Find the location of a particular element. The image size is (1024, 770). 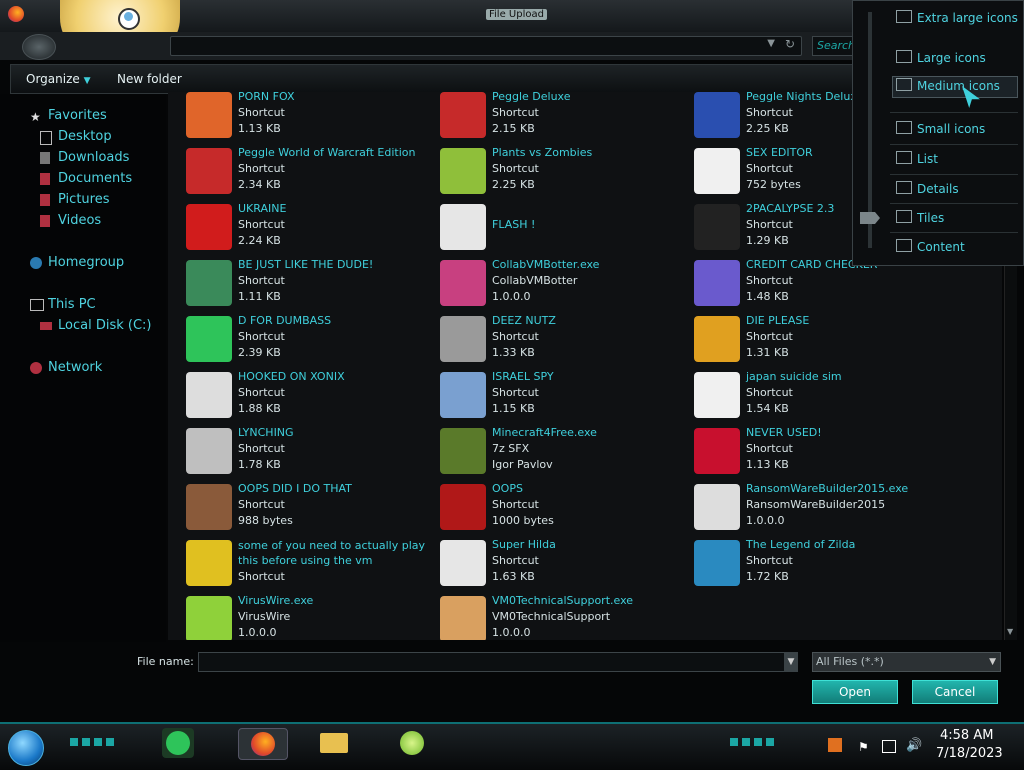

file-item: FLASH ! is located at coordinates (565, 228).